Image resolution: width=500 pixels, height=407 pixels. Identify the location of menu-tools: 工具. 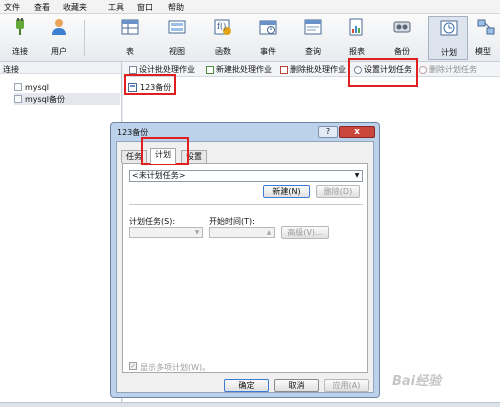
(116, 7).